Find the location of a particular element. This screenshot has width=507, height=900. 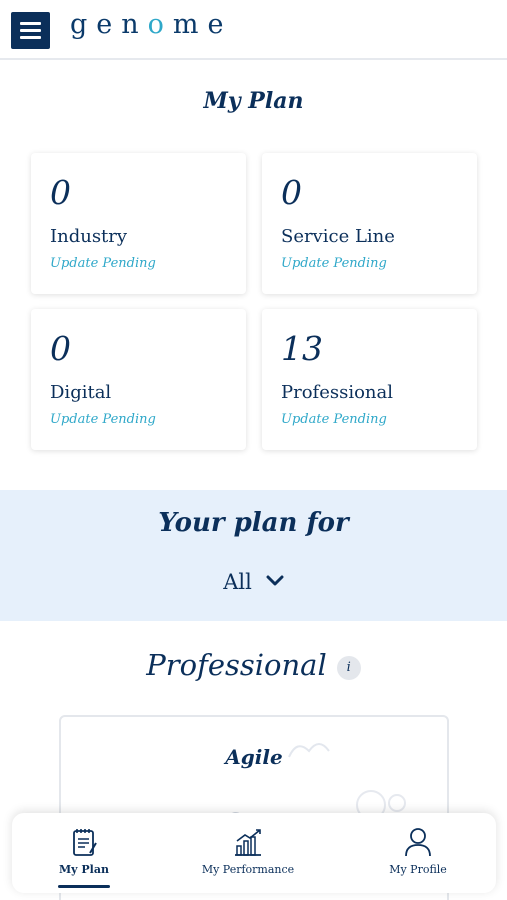

nav-label: My Performance is located at coordinates (248, 869).